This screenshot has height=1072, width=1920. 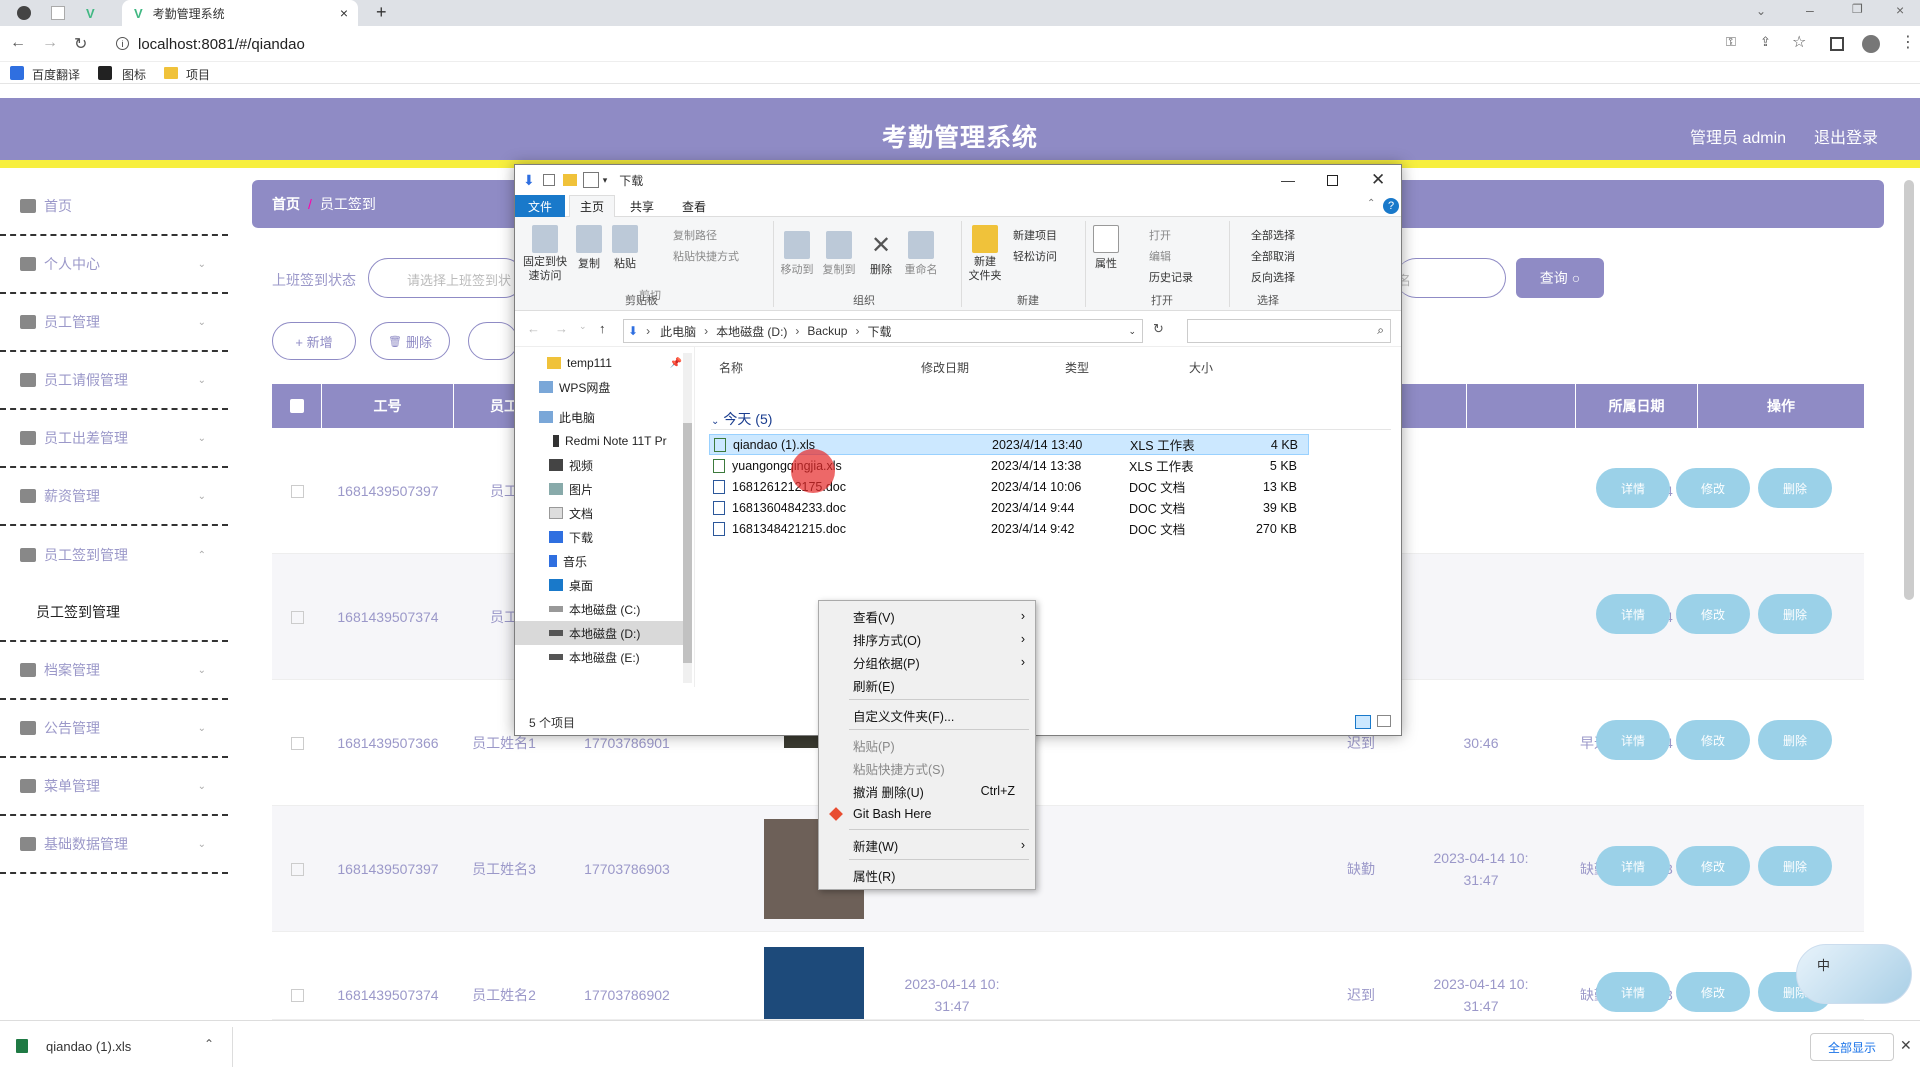 I want to click on new-item-button: 新建项目, so click(x=1035, y=235).